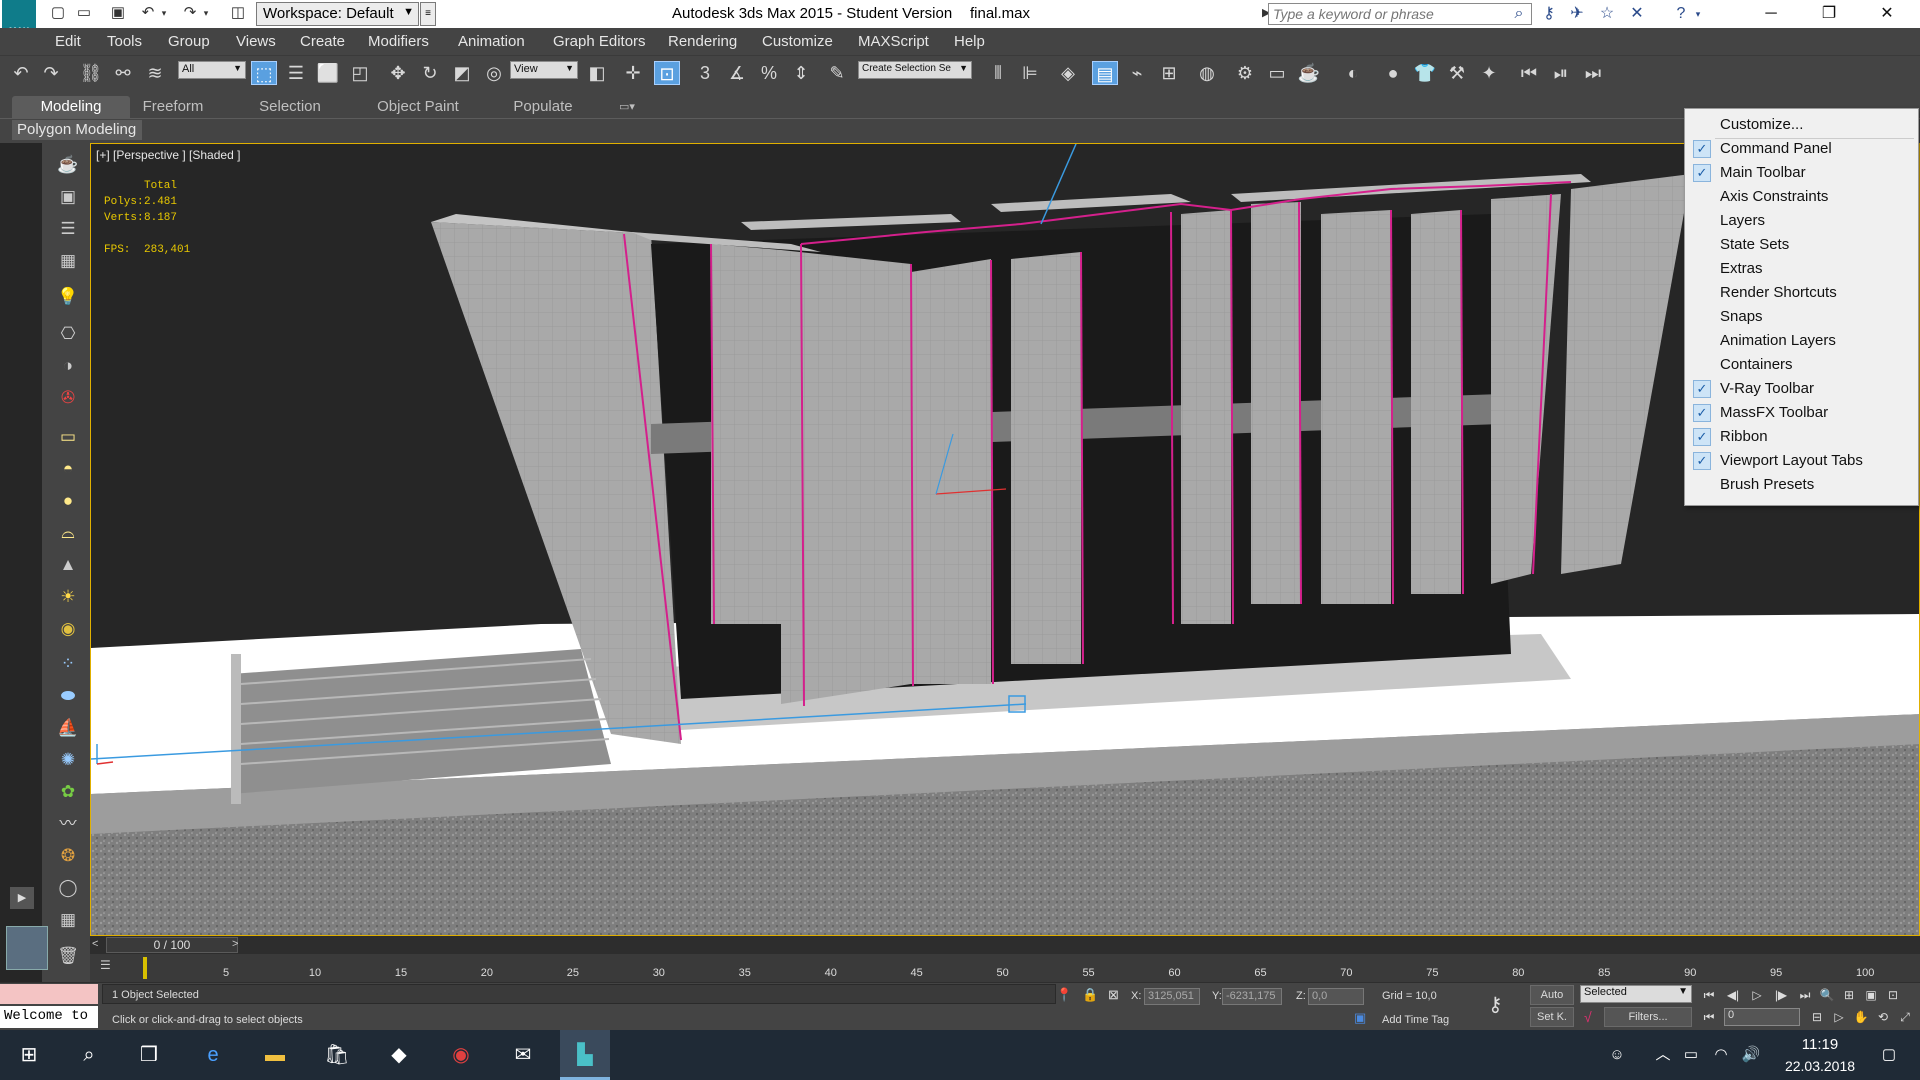  I want to click on menu-item-layers: Layers, so click(1801, 221).